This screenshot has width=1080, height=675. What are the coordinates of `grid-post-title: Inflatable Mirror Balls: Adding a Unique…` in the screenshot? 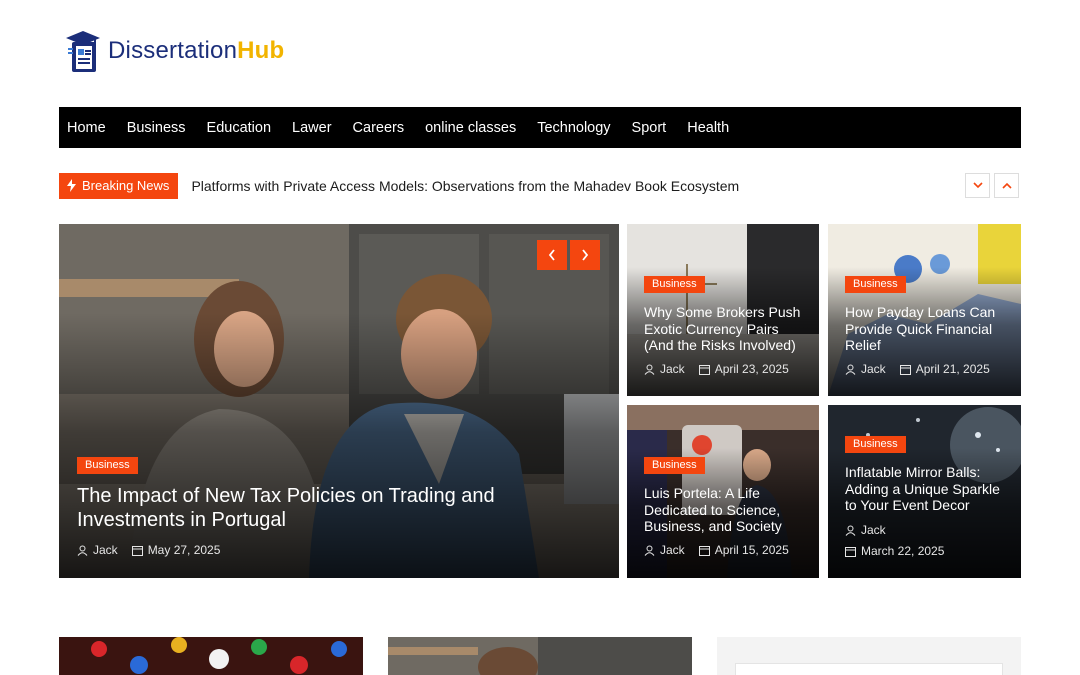 It's located at (925, 489).